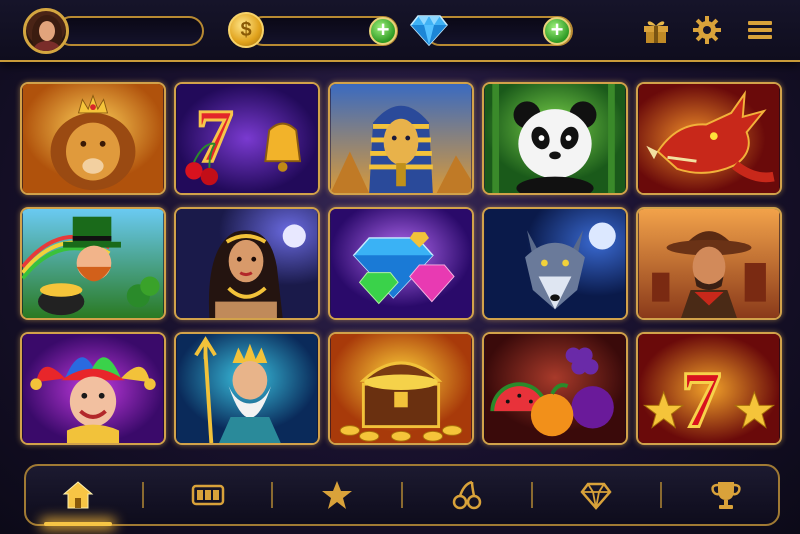 This screenshot has width=800, height=534. I want to click on game-tile-panda, so click(555, 138).